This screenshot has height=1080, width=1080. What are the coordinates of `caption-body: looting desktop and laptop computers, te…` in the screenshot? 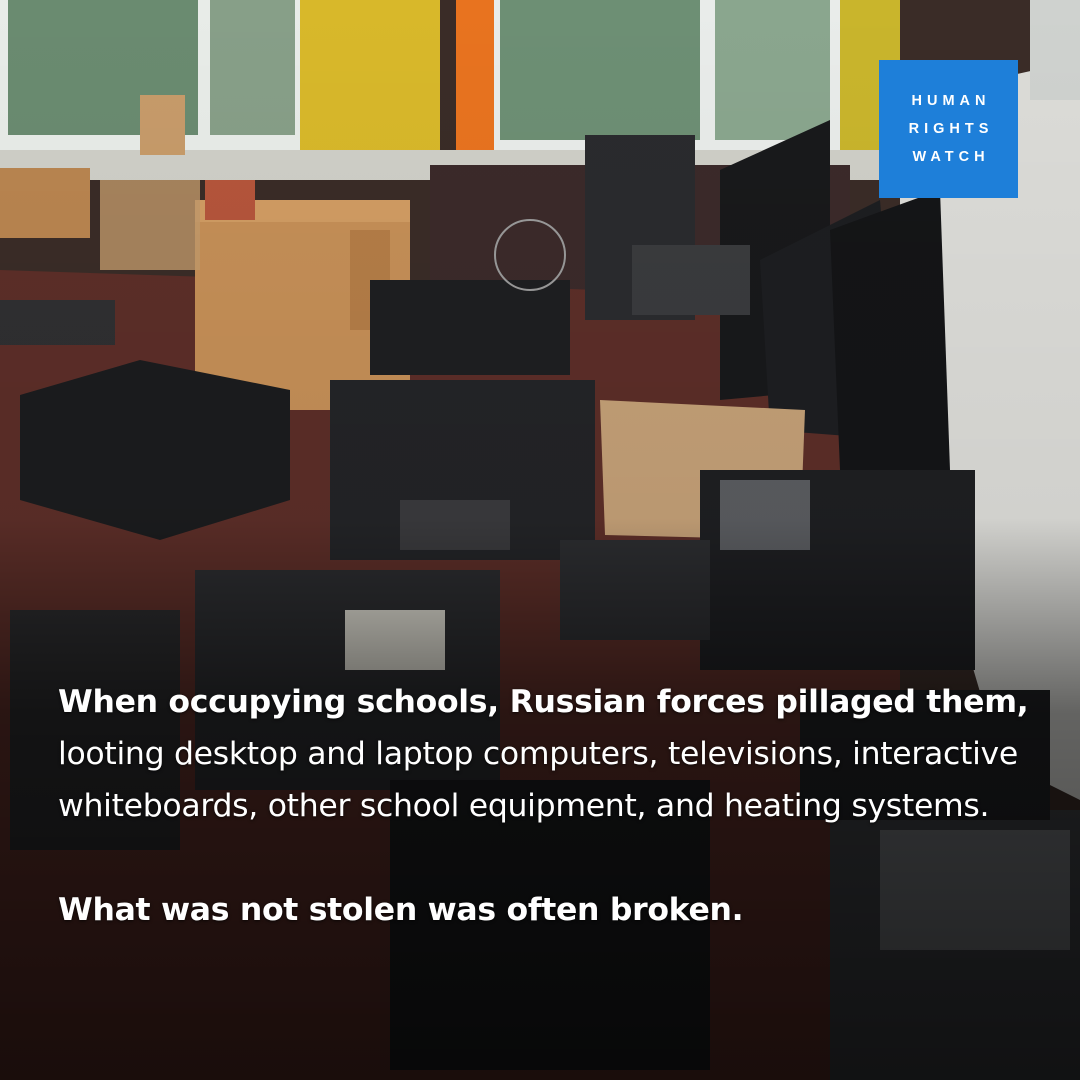 It's located at (538, 780).